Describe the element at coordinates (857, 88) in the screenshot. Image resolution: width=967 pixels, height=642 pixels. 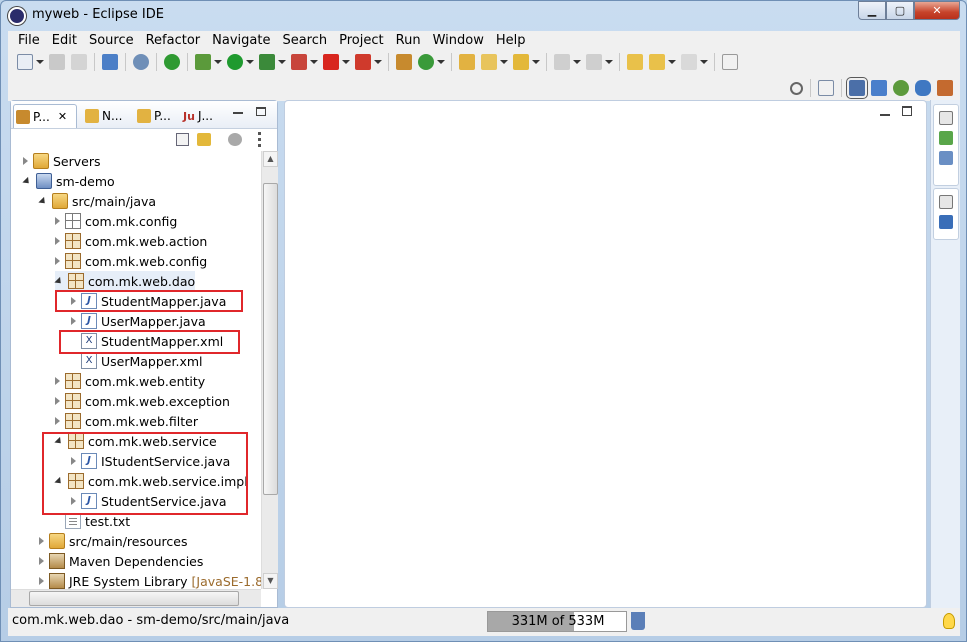
I see `java-ee-perspective-icon` at that location.